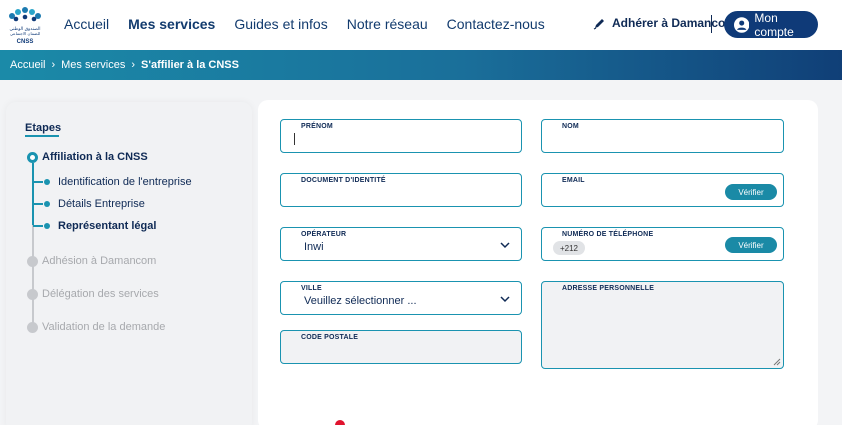  What do you see at coordinates (43, 128) in the screenshot?
I see `steps-title: Etapes` at bounding box center [43, 128].